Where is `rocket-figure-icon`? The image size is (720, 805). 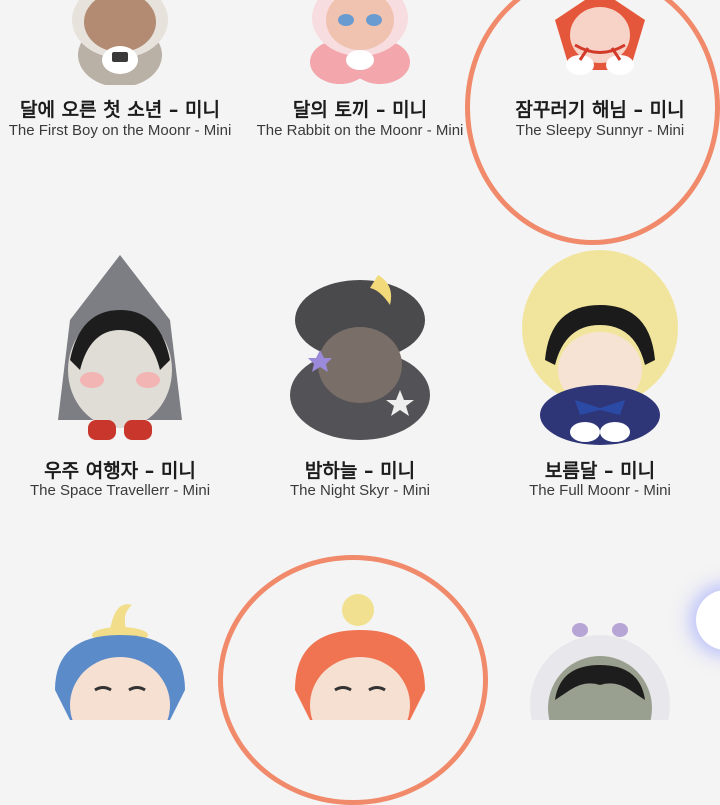 rocket-figure-icon is located at coordinates (120, 347).